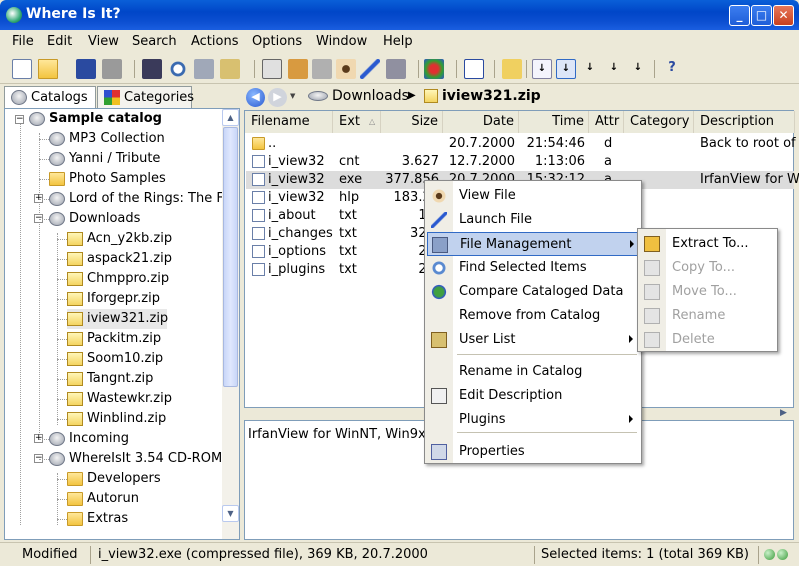 This screenshot has height=566, width=799. I want to click on menu-search: Search, so click(154, 41).